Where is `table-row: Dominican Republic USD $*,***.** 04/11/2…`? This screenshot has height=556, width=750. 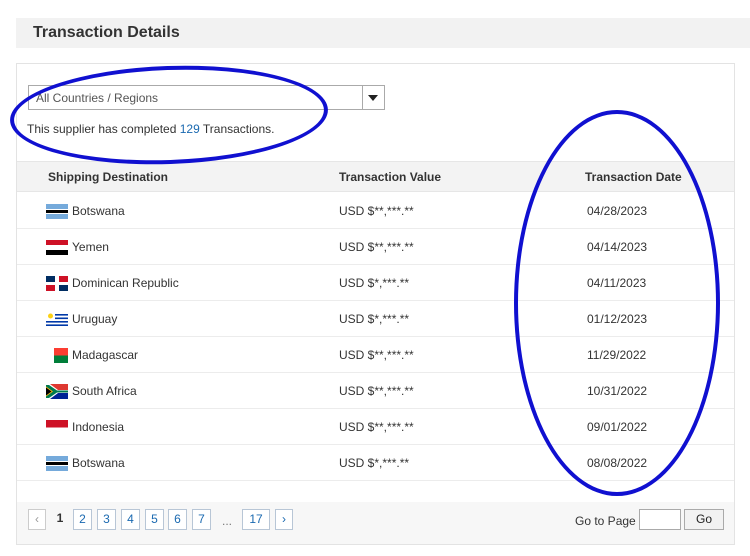
table-row: Dominican Republic USD $*,***.** 04/11/2… is located at coordinates (375, 283).